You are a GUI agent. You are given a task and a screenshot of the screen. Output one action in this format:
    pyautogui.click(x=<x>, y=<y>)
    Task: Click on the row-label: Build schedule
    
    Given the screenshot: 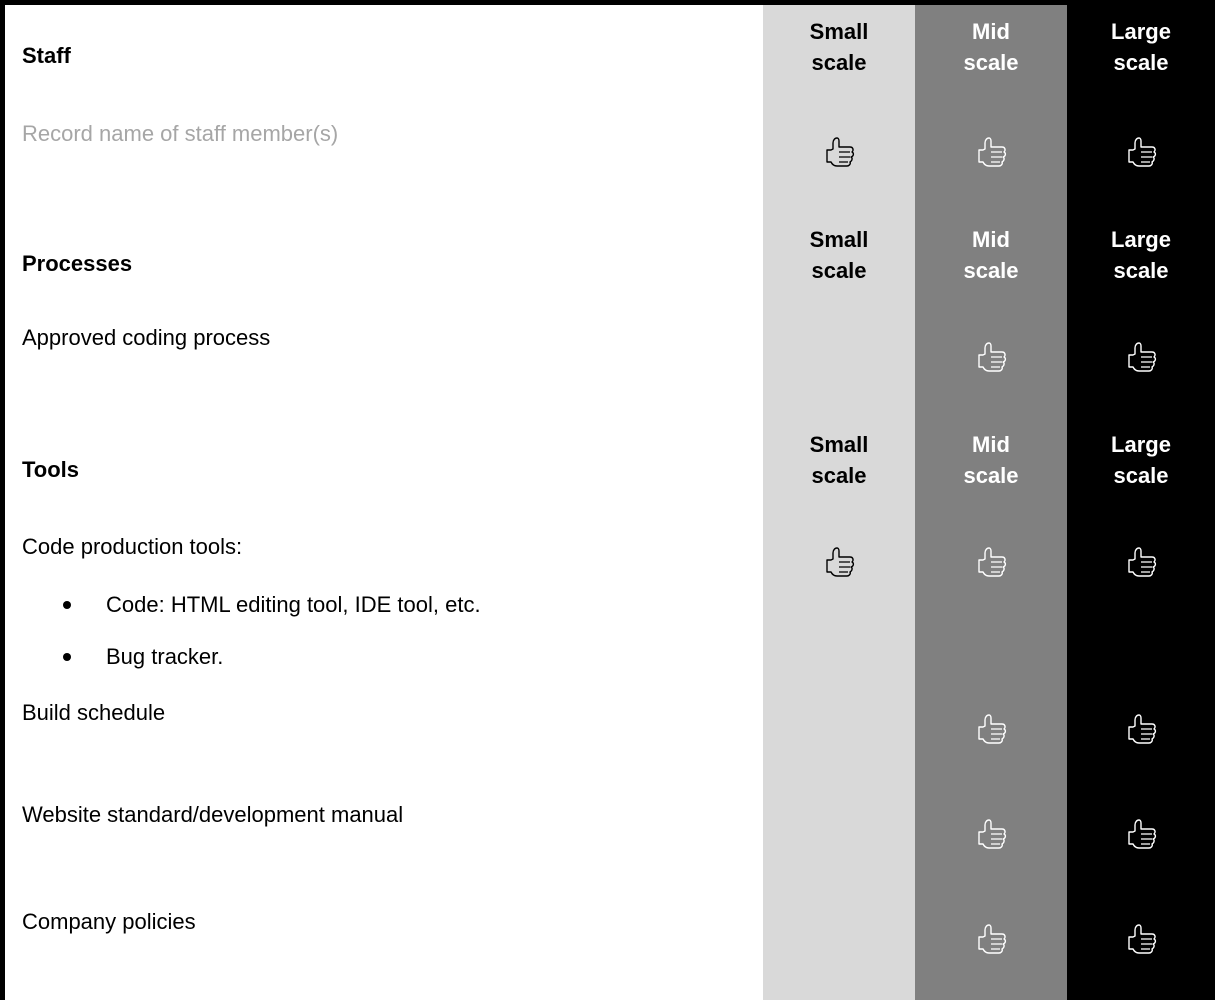 What is the action you would take?
    pyautogui.click(x=94, y=712)
    